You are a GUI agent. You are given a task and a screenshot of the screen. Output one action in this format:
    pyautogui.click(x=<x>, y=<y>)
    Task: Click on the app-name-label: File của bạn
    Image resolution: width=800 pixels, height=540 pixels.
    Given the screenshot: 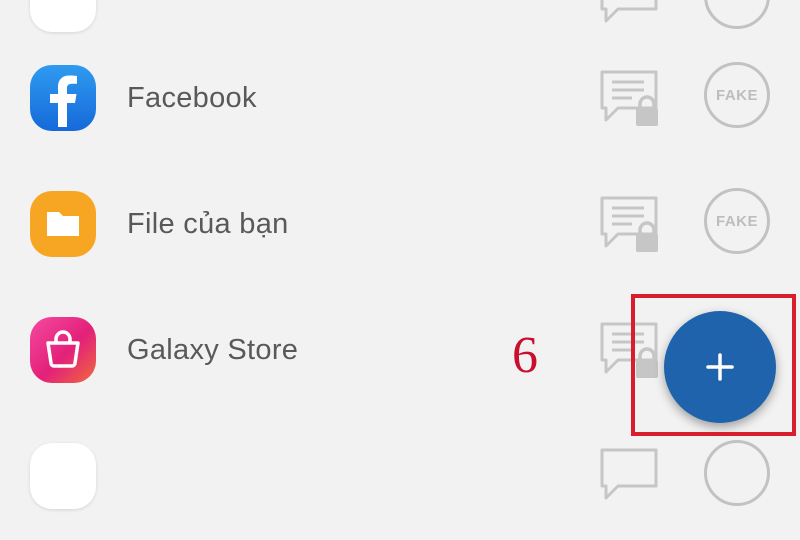 What is the action you would take?
    pyautogui.click(x=208, y=224)
    